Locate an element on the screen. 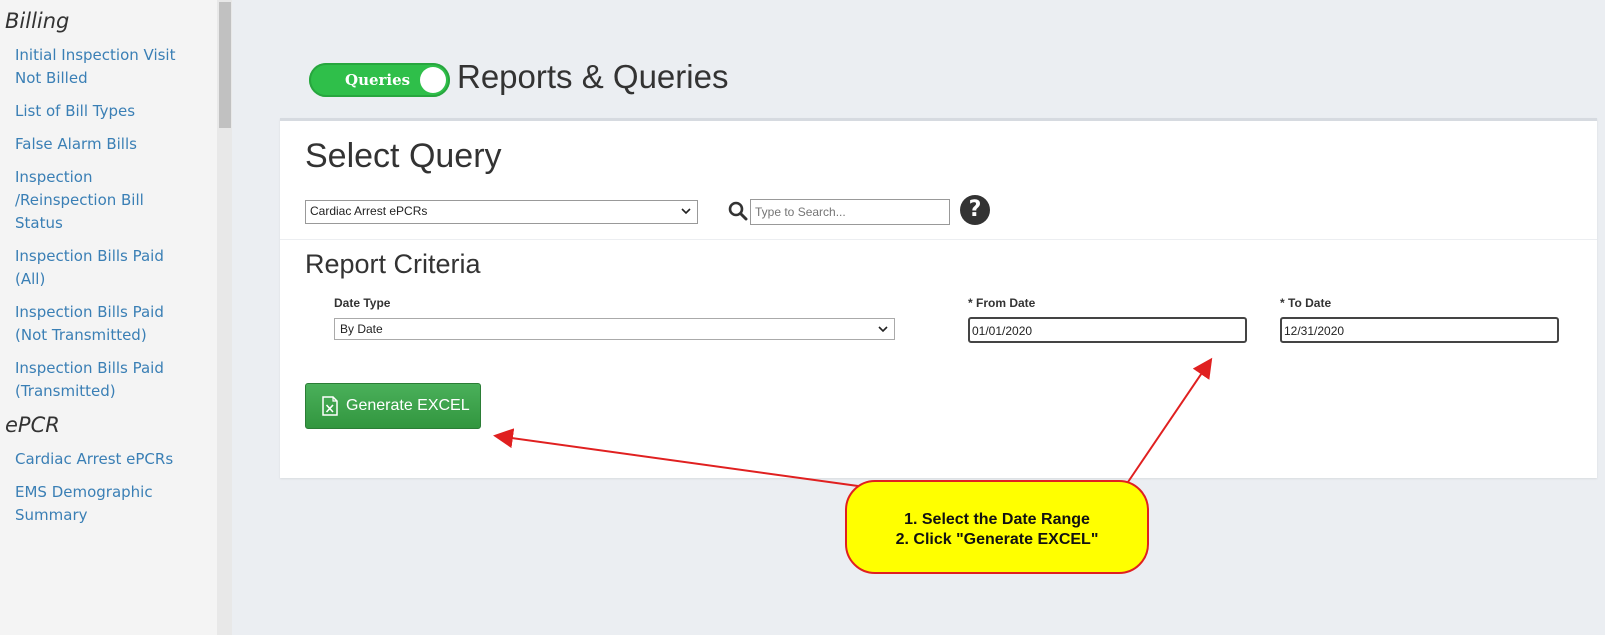 The image size is (1605, 635). sidebar-item-false-alarm-bills: False Alarm Bills is located at coordinates (108, 144).